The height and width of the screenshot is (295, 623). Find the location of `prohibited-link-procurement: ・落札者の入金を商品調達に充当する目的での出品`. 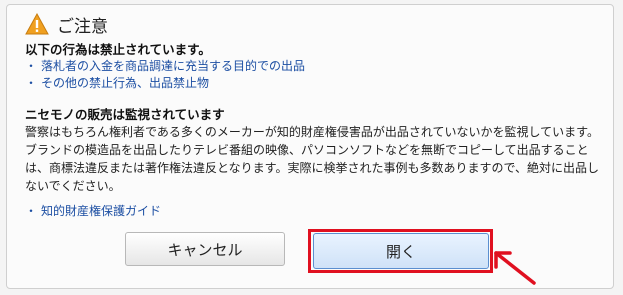

prohibited-link-procurement: ・落札者の入金を商品調達に充当する目的での出品 is located at coordinates (315, 66).